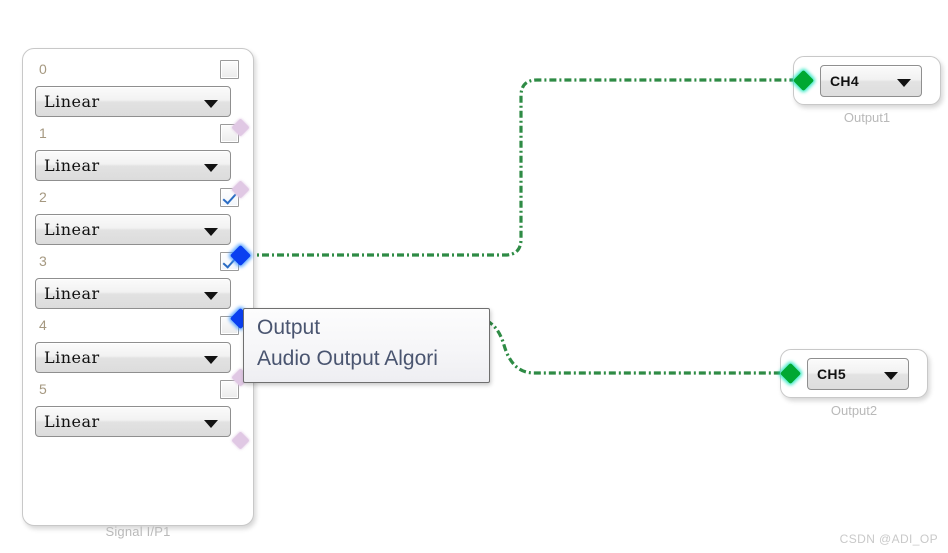 The image size is (948, 553). What do you see at coordinates (43, 133) in the screenshot?
I see `signal-row-index-1: 1` at bounding box center [43, 133].